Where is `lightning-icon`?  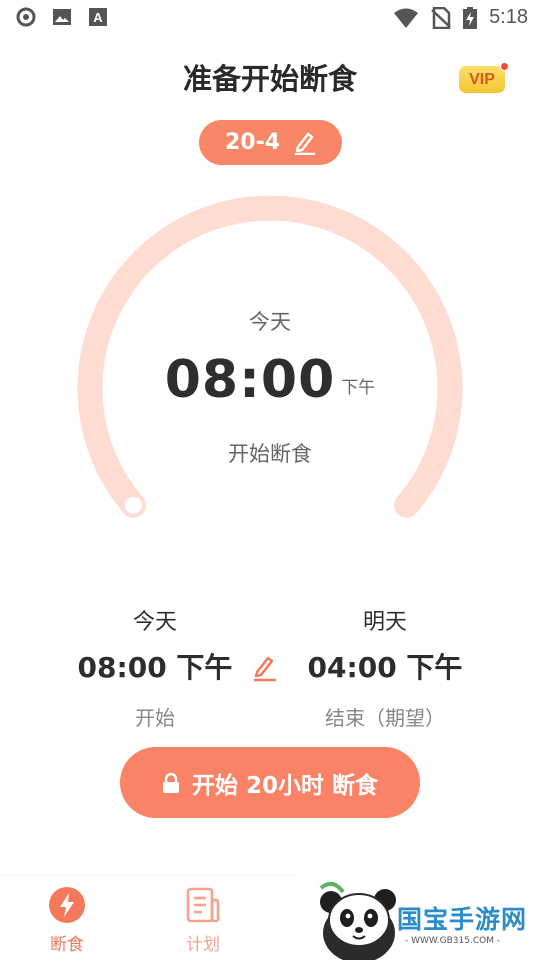 lightning-icon is located at coordinates (67, 905).